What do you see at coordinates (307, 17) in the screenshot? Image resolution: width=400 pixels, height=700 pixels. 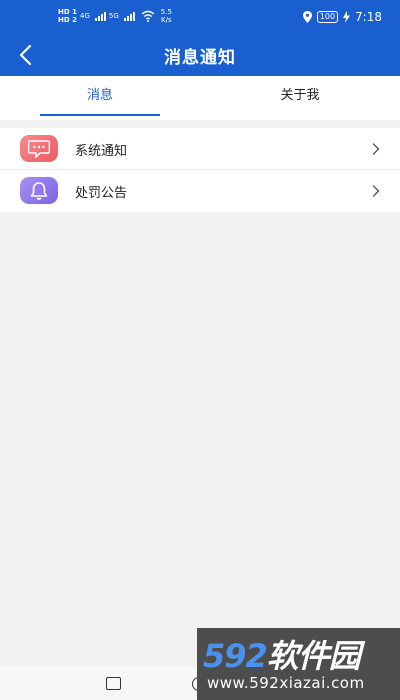 I see `location-icon` at bounding box center [307, 17].